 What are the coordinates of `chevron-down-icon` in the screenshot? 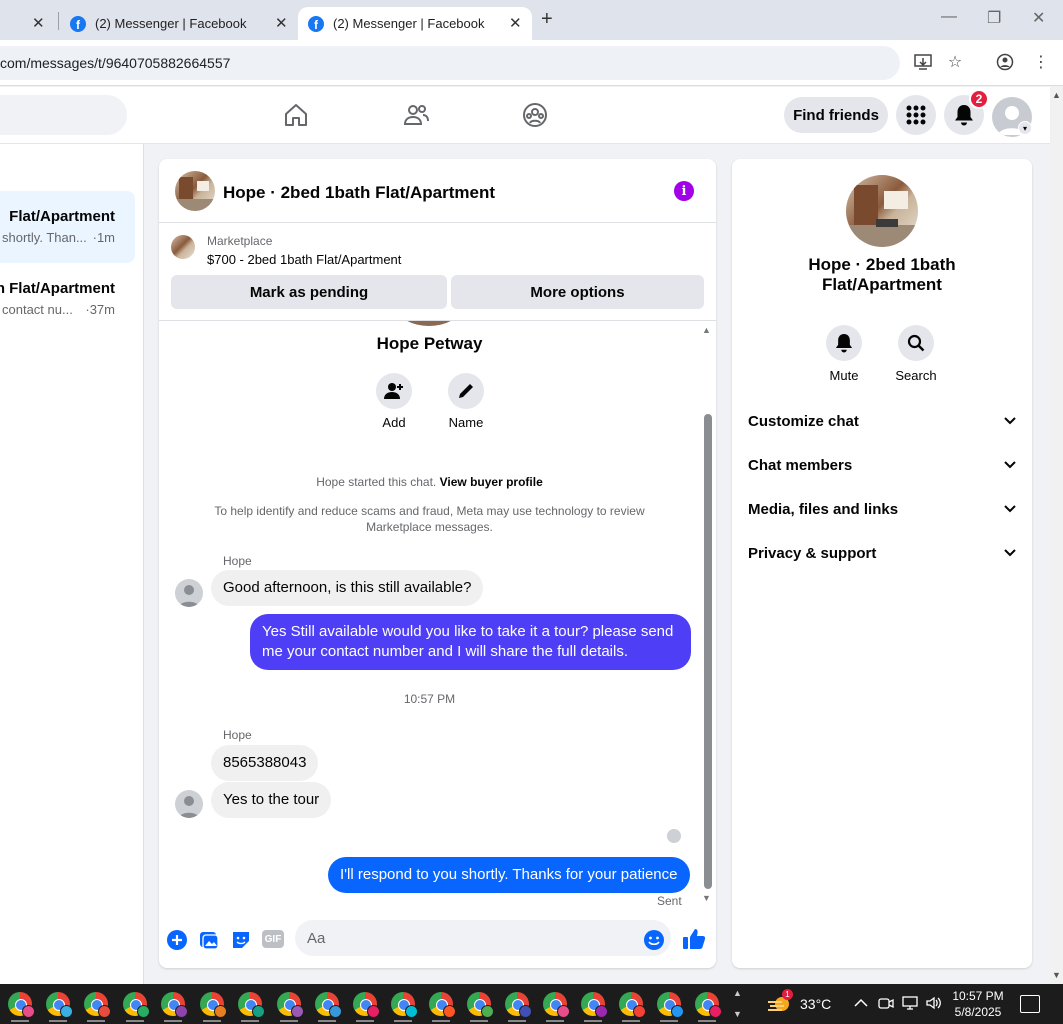 It's located at (1010, 553).